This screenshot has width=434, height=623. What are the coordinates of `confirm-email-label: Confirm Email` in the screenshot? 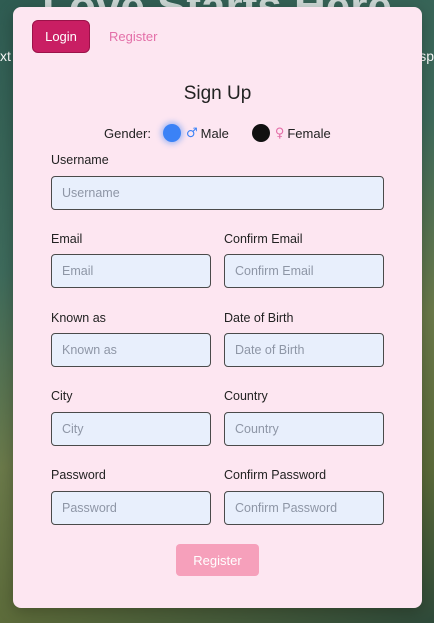 It's located at (263, 239).